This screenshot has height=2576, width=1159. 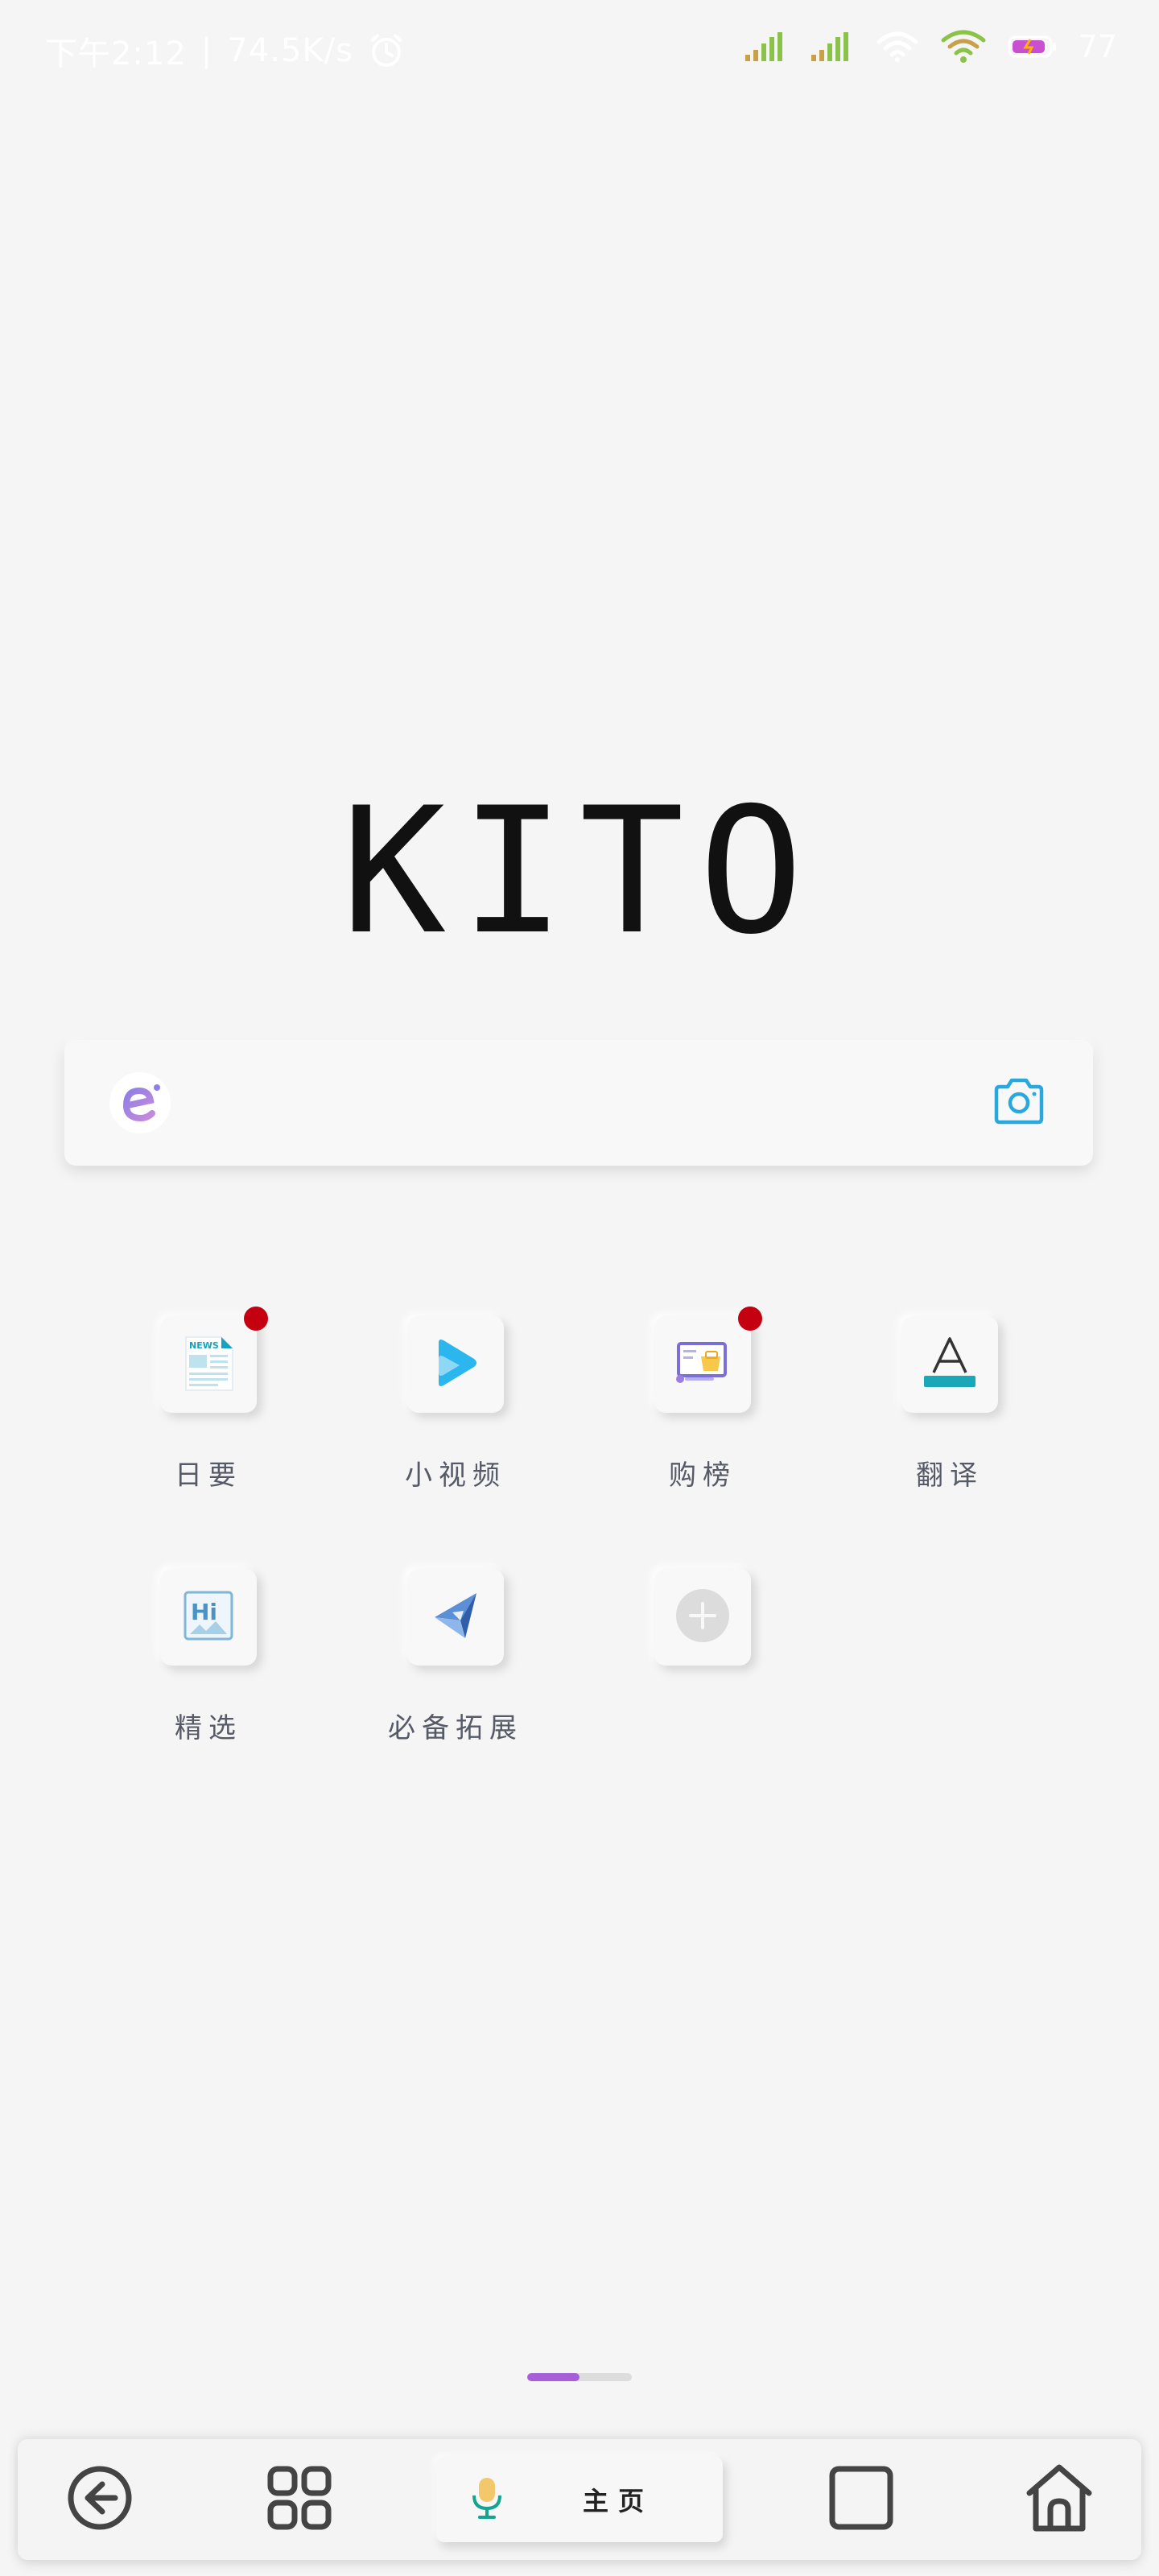 I want to click on back-icon, so click(x=99, y=2499).